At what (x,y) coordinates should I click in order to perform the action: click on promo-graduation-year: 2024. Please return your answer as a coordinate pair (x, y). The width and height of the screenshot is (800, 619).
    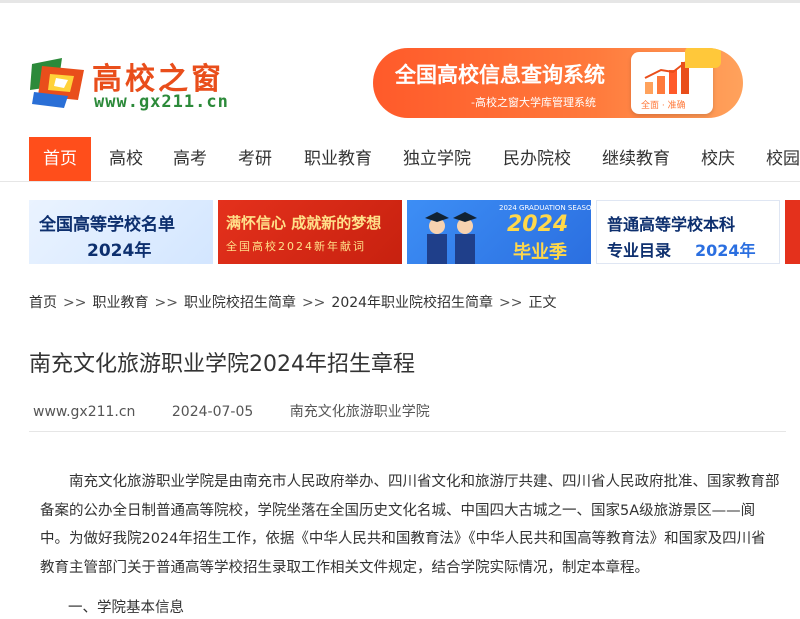
    Looking at the image, I should click on (538, 224).